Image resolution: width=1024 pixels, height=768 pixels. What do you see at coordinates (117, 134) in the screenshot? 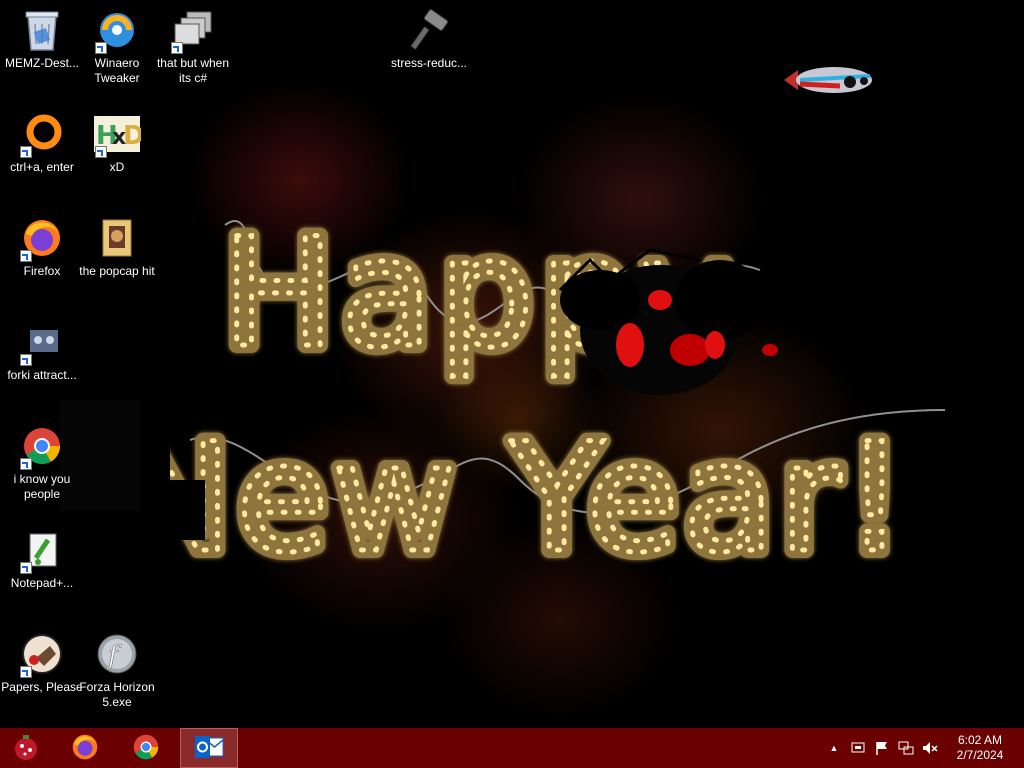
I see `hxd-icon: H x D` at bounding box center [117, 134].